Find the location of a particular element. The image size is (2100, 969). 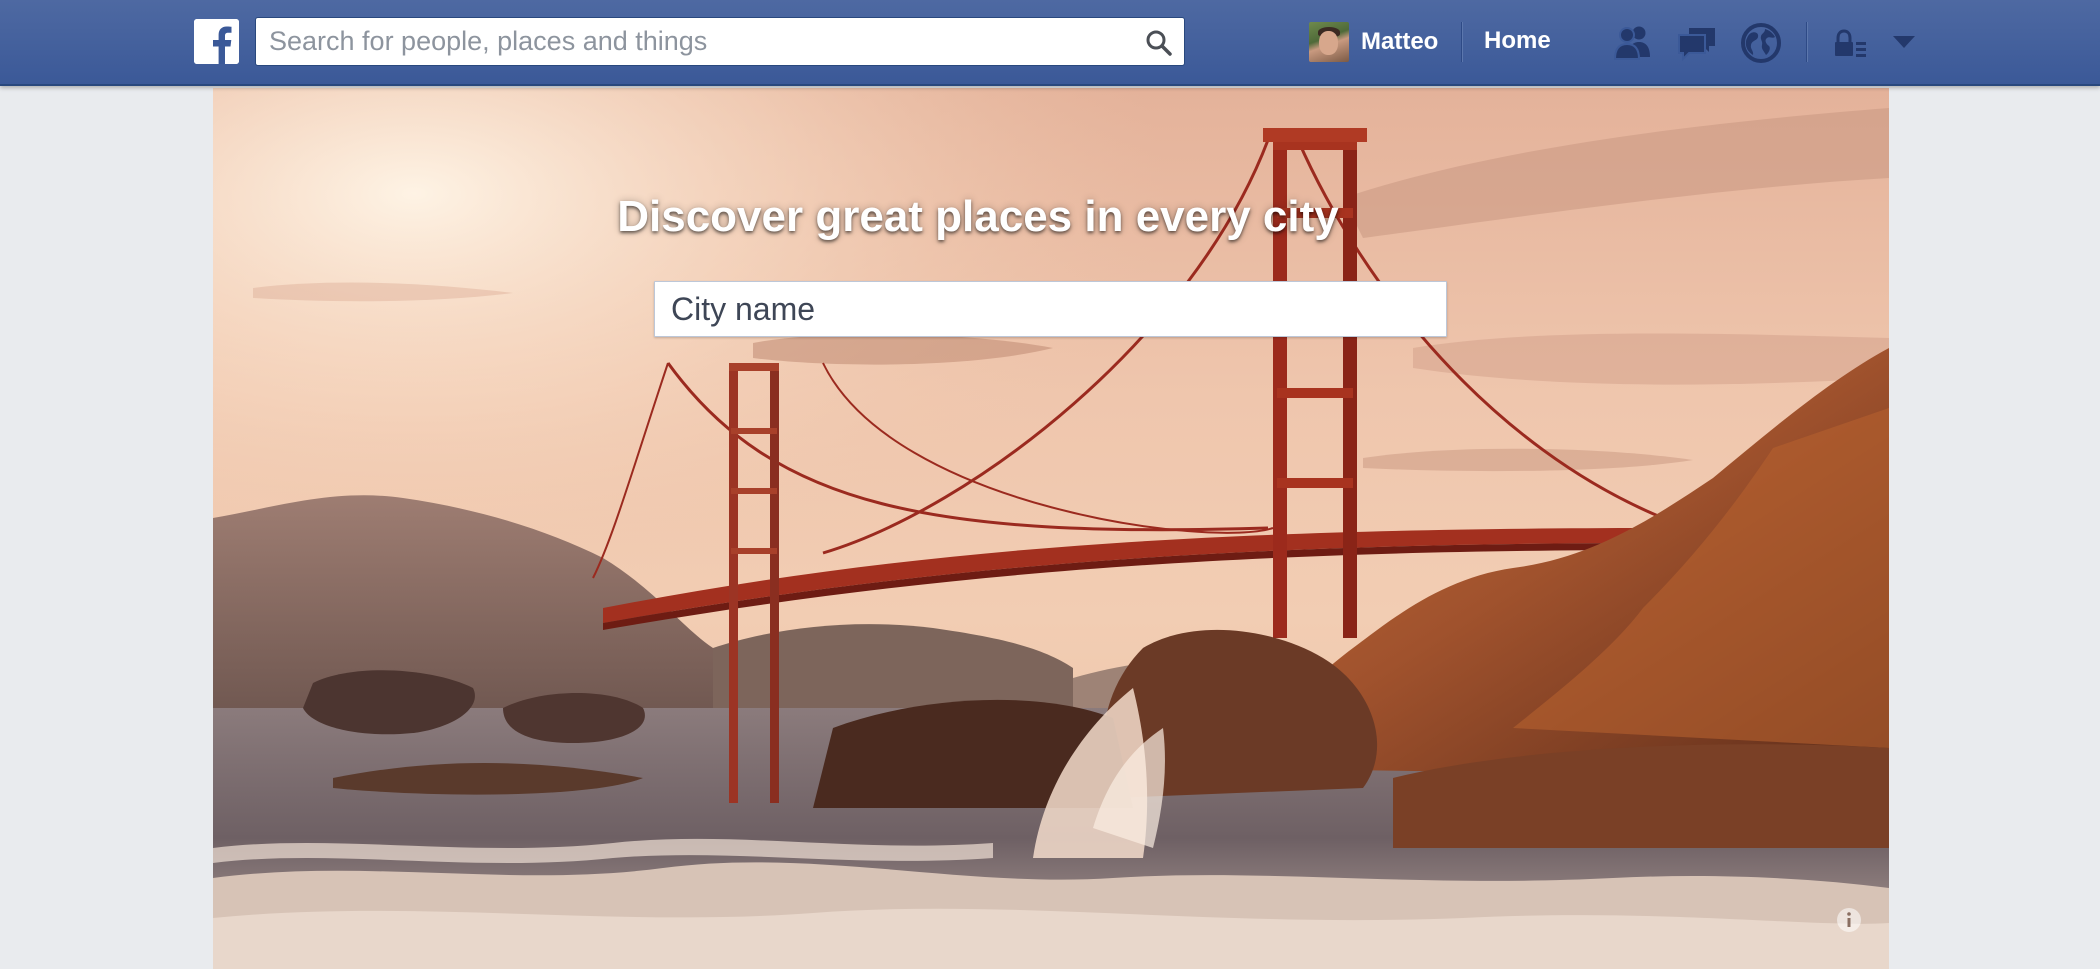

city-name-input is located at coordinates (1050, 309).